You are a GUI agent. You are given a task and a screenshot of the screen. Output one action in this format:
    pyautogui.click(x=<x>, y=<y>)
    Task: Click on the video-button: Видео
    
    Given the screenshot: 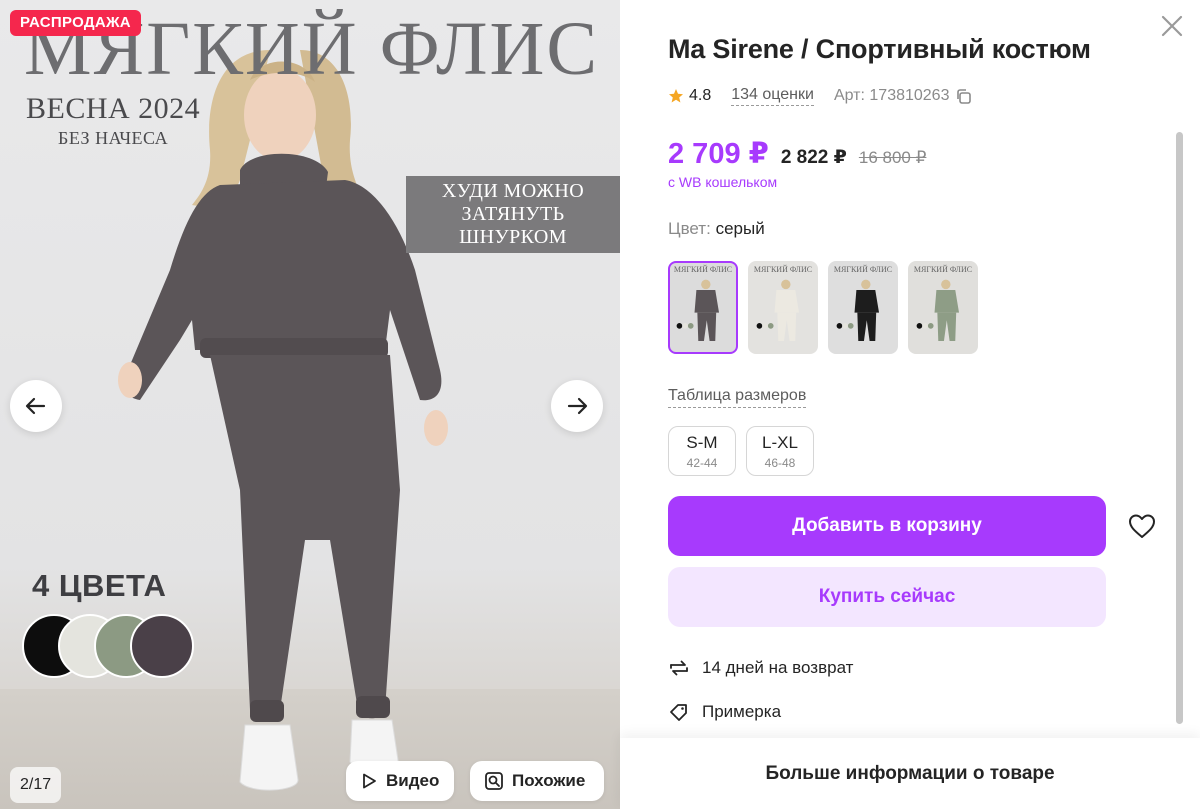 What is the action you would take?
    pyautogui.click(x=400, y=781)
    